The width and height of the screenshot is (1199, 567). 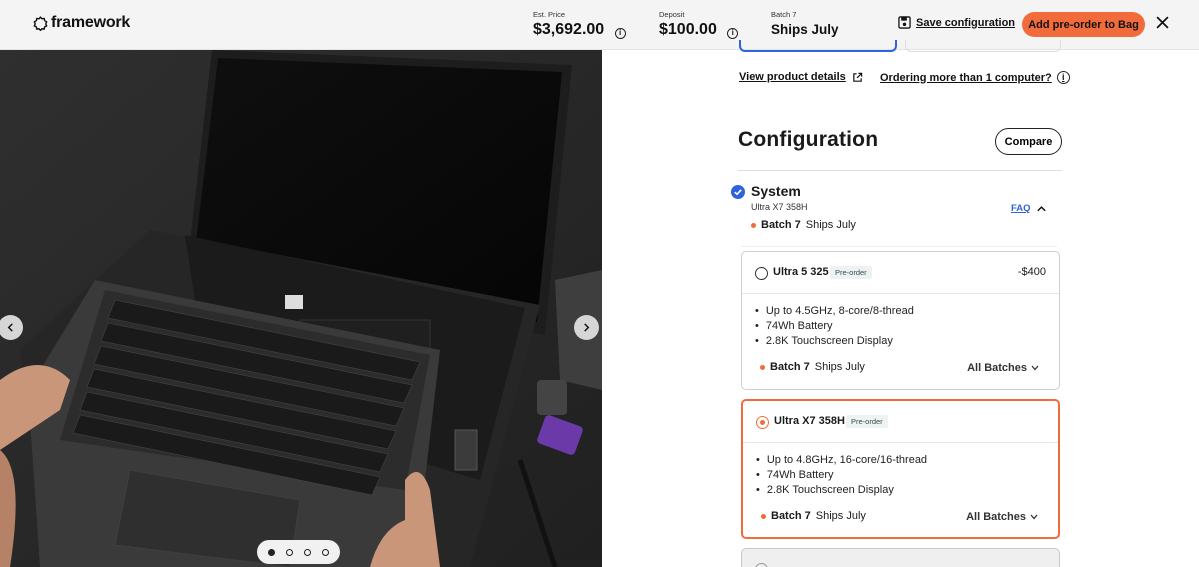 I want to click on chevron-up-icon, so click(x=1041, y=208).